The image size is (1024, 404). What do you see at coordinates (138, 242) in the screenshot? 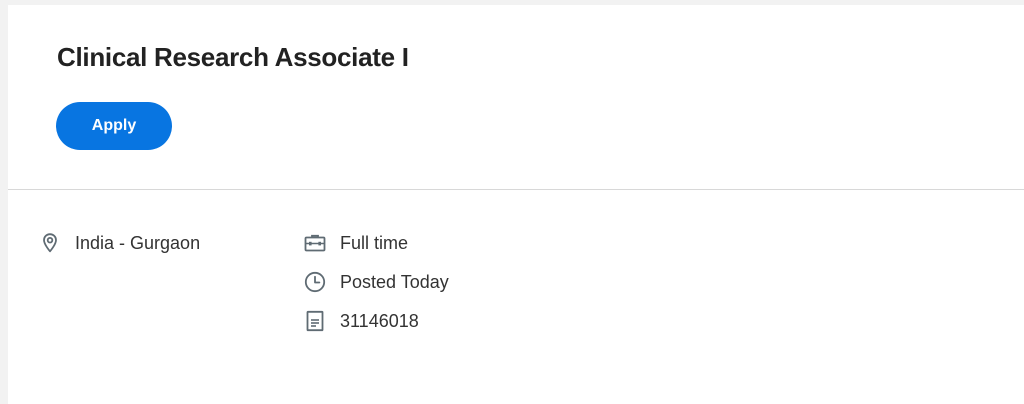
I see `location-text: India - Gurgaon` at bounding box center [138, 242].